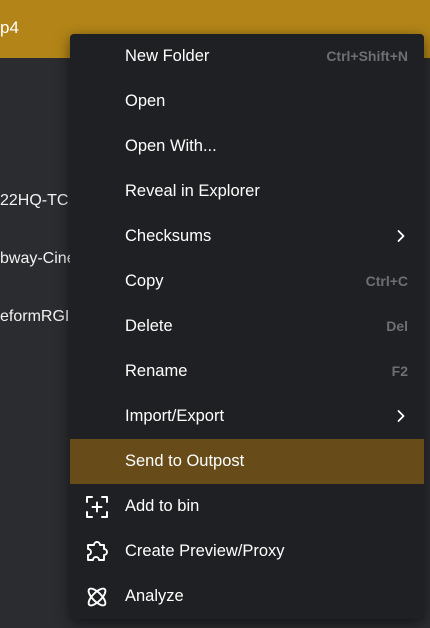 The height and width of the screenshot is (628, 430). I want to click on menu-item-add-to-bin: Add to bin, so click(247, 506).